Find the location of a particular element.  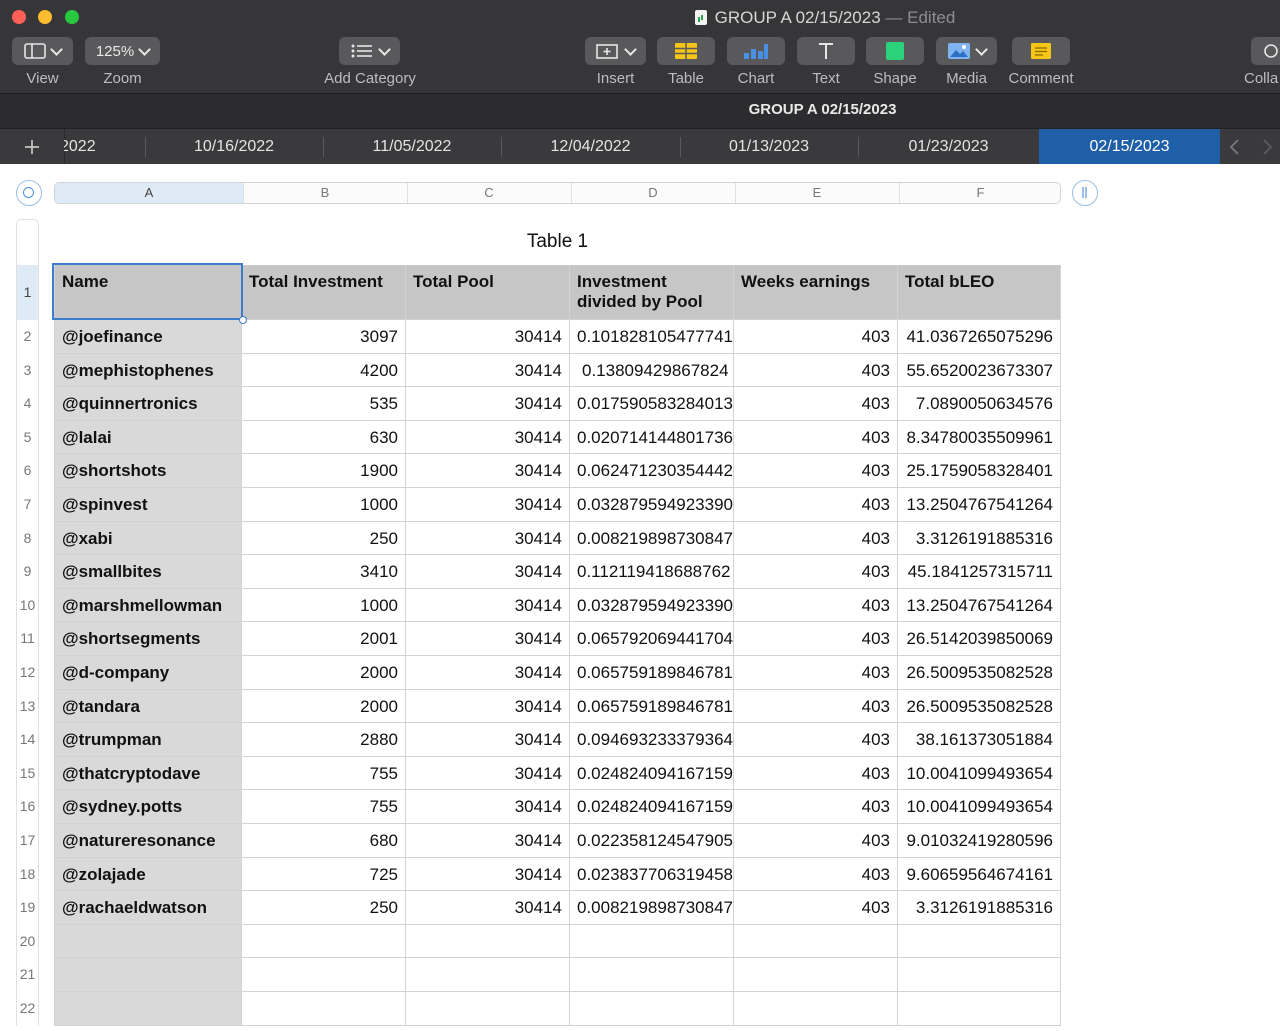

table-cell: 45.1841257315711 is located at coordinates (979, 572).